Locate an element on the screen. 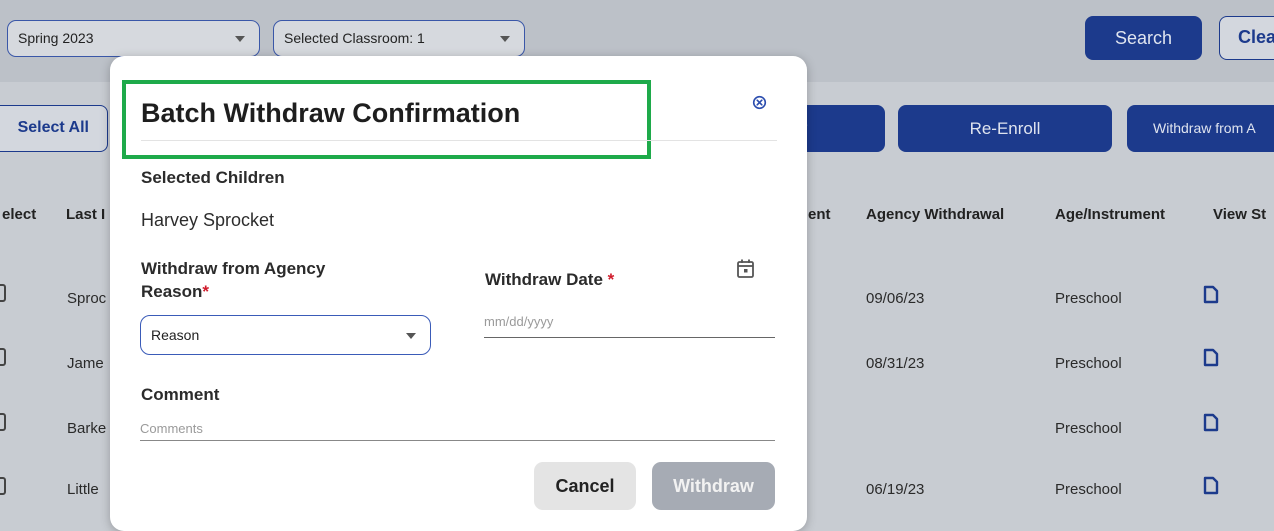  cell-last-name: Little is located at coordinates (83, 489).